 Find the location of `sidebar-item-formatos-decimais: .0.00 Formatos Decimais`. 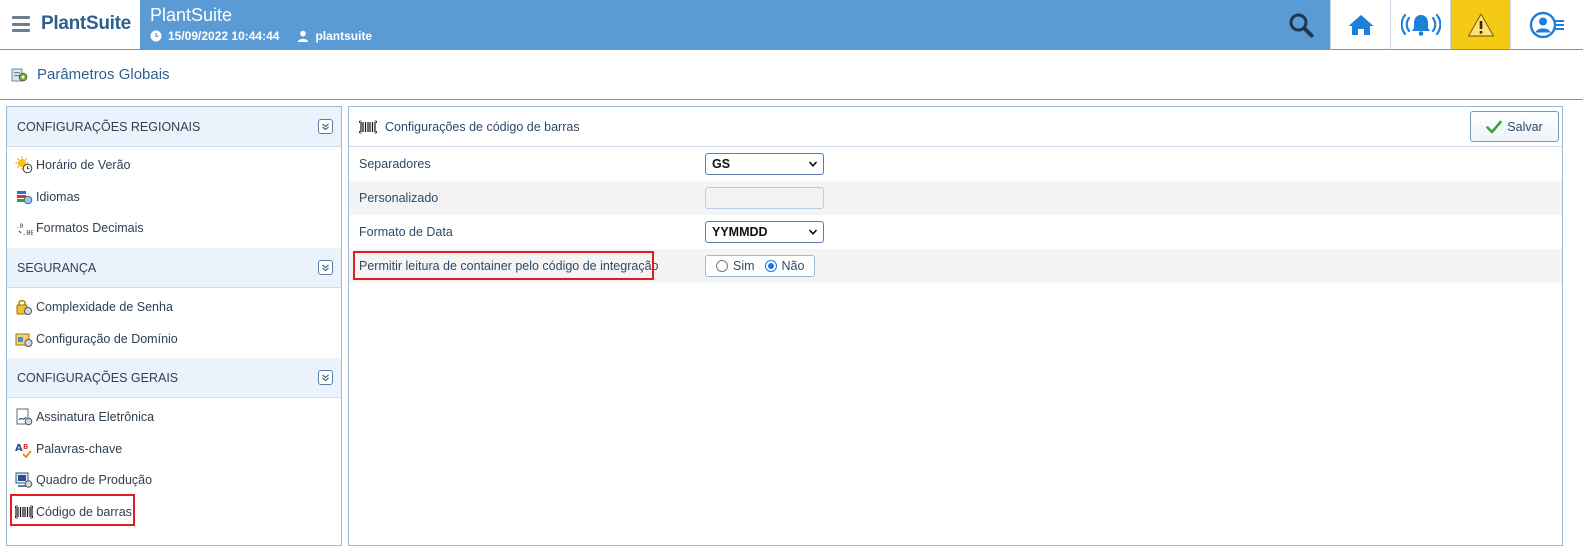

sidebar-item-formatos-decimais: .0.00 Formatos Decimais is located at coordinates (79, 228).